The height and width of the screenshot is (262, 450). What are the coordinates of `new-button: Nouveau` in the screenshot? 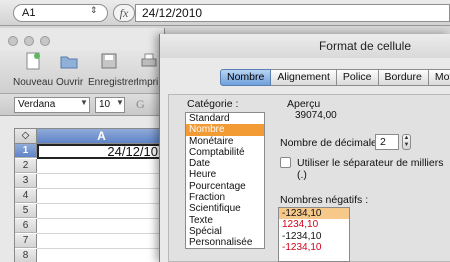 It's located at (33, 82).